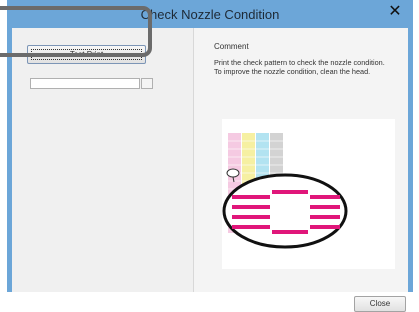 Image resolution: width=419 pixels, height=312 pixels. What do you see at coordinates (147, 83) in the screenshot?
I see `print-mode-button` at bounding box center [147, 83].